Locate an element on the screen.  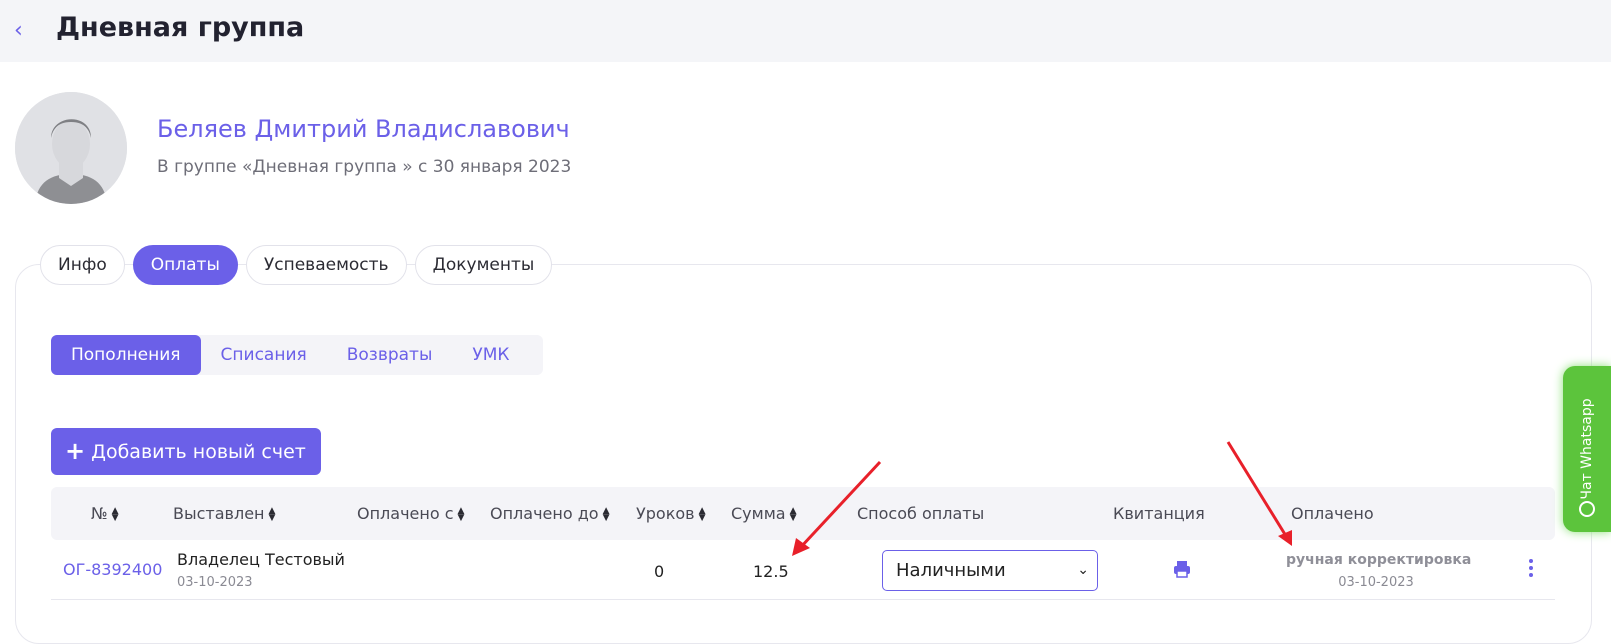
column-header-paid-from: Оплачено с ▲ ▼ is located at coordinates (410, 513).